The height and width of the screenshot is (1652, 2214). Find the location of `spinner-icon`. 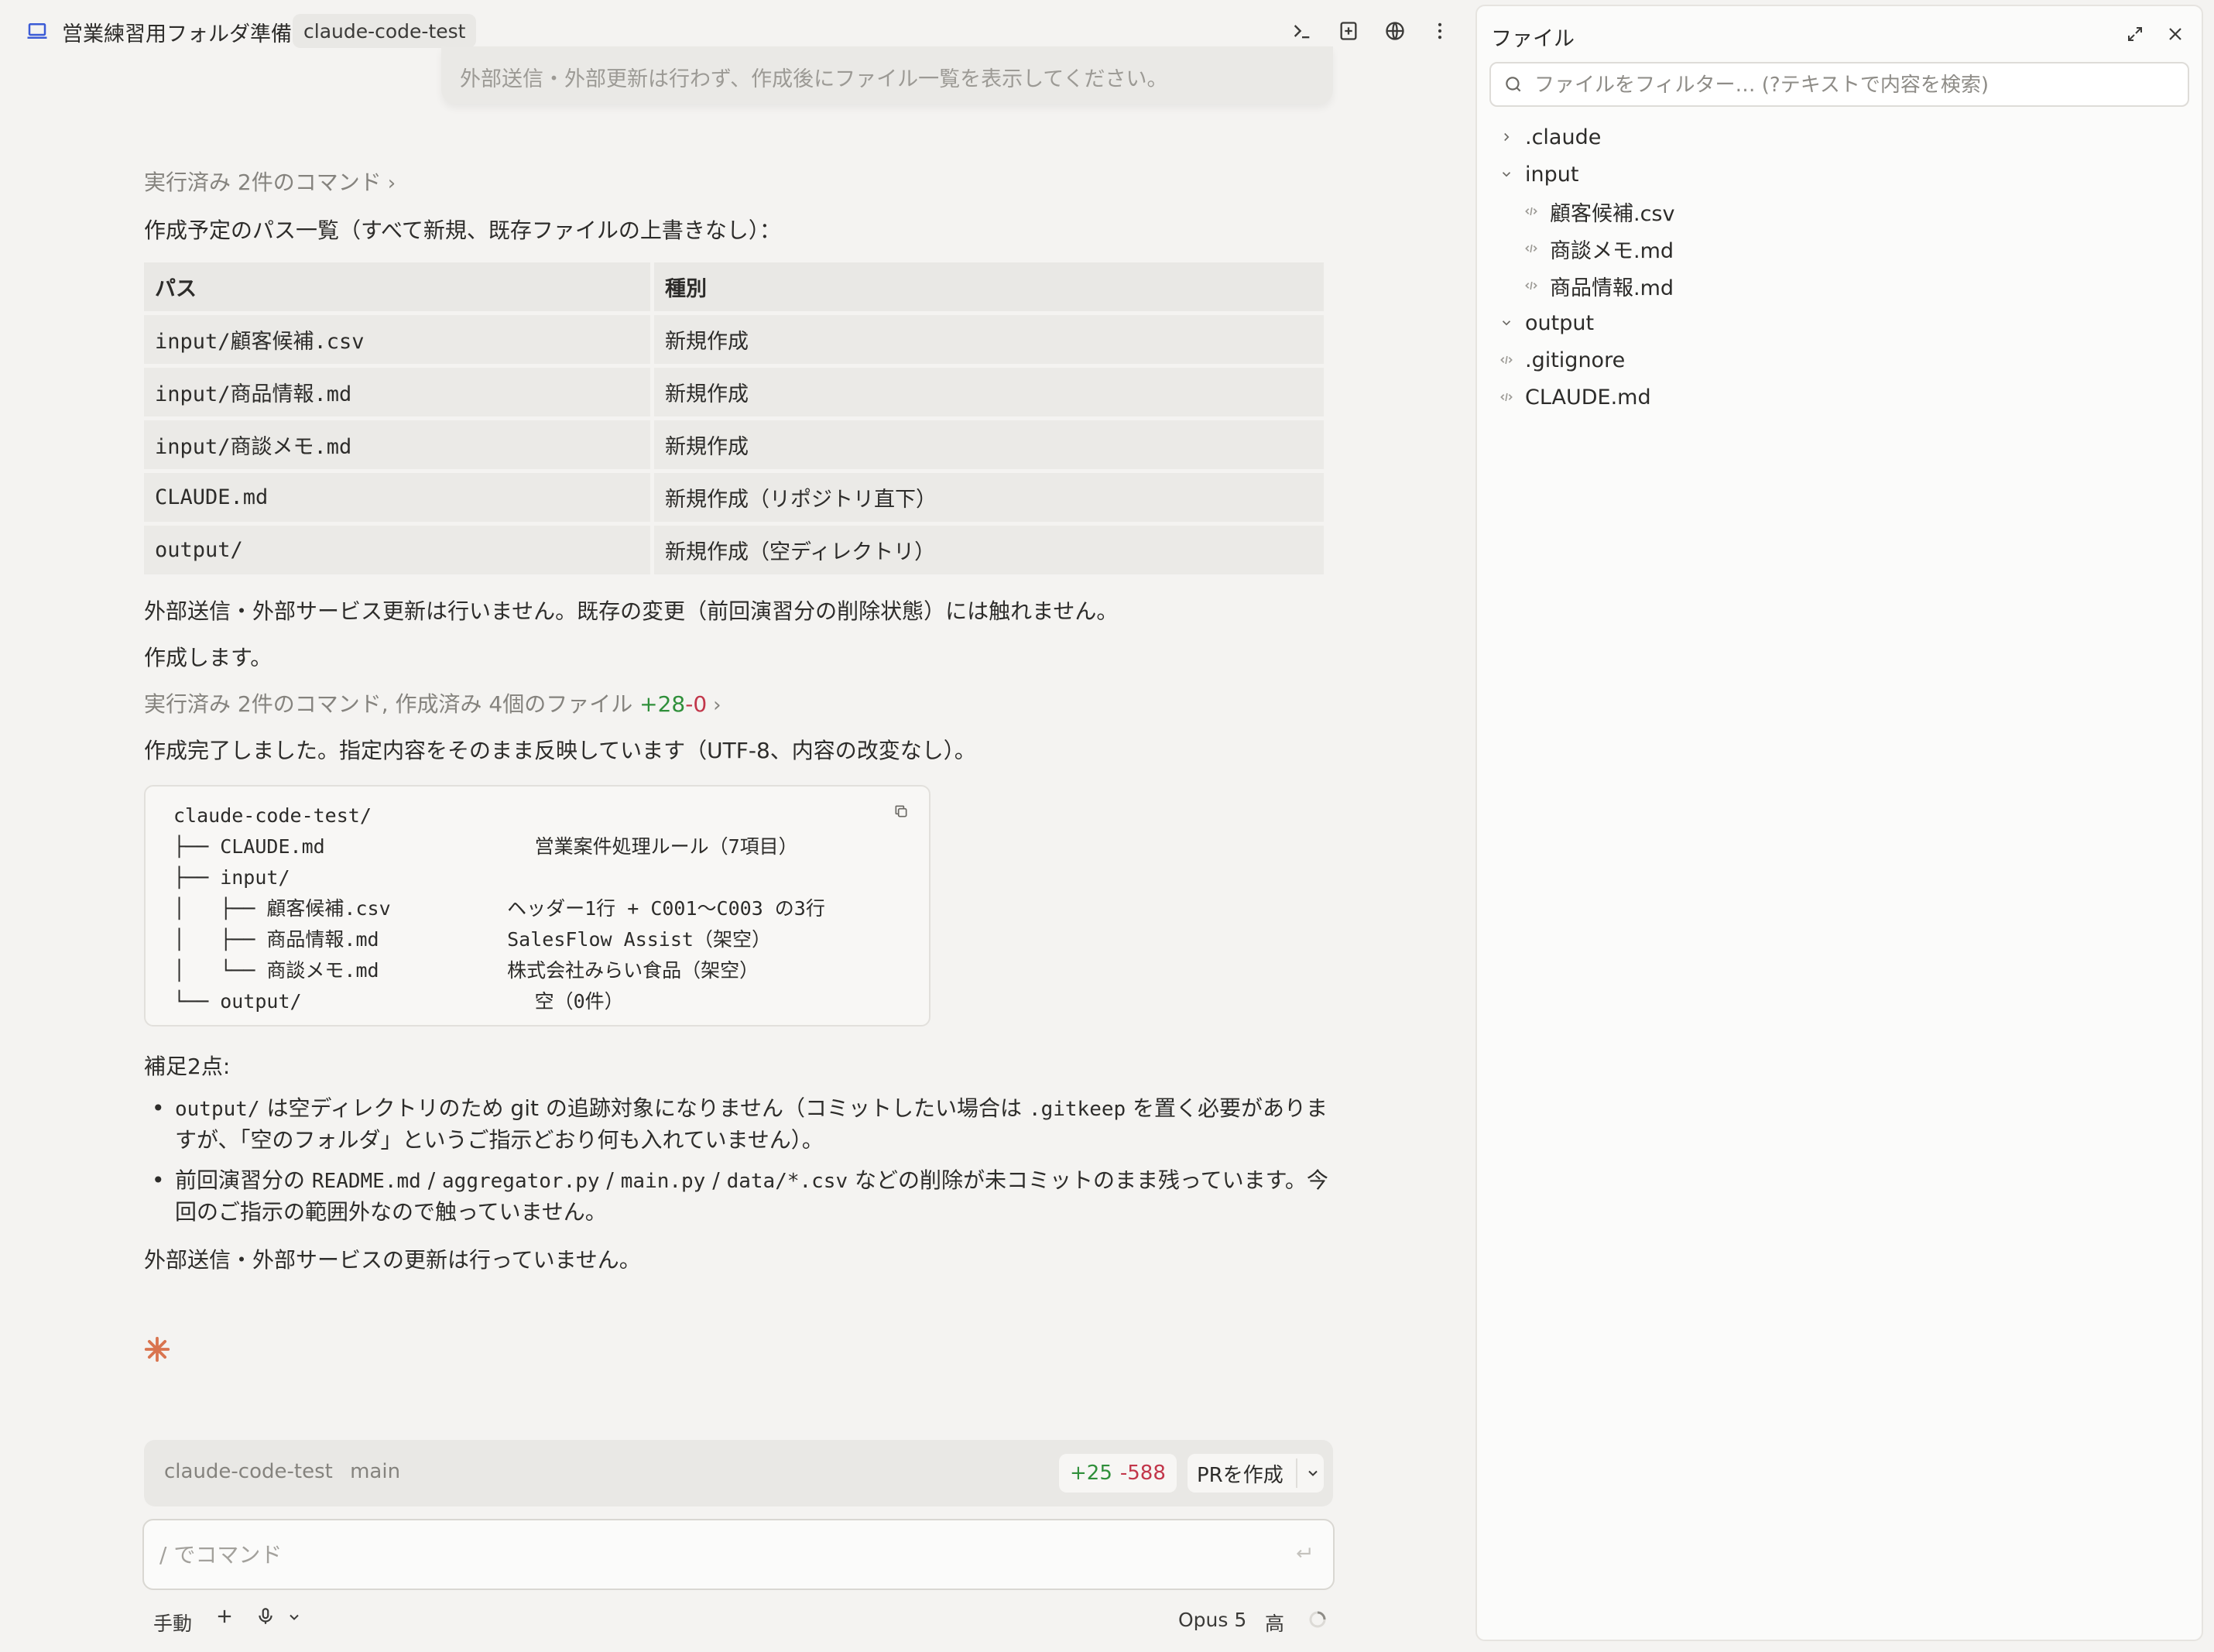

spinner-icon is located at coordinates (1317, 1621).